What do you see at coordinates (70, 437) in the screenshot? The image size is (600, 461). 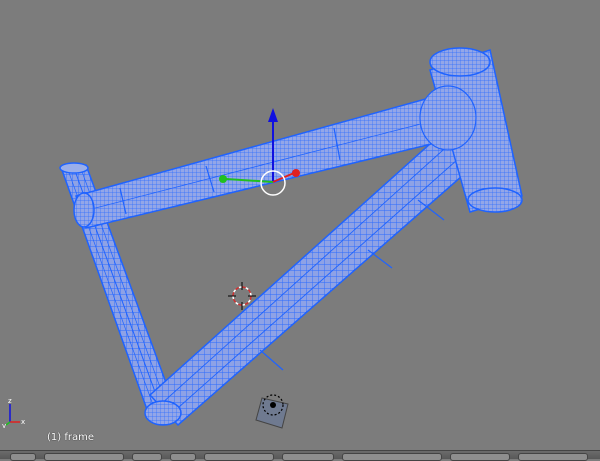 I see `active-object-label: (1) frame` at bounding box center [70, 437].